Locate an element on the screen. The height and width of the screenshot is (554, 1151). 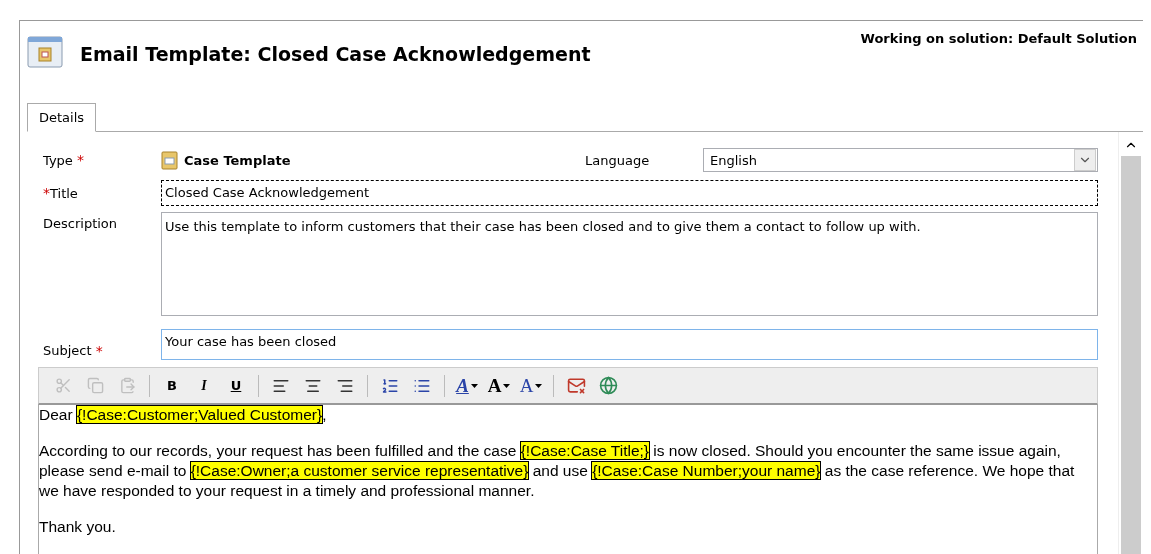
page-title: Email Template: Closed Case Acknowledgement is located at coordinates (335, 54).